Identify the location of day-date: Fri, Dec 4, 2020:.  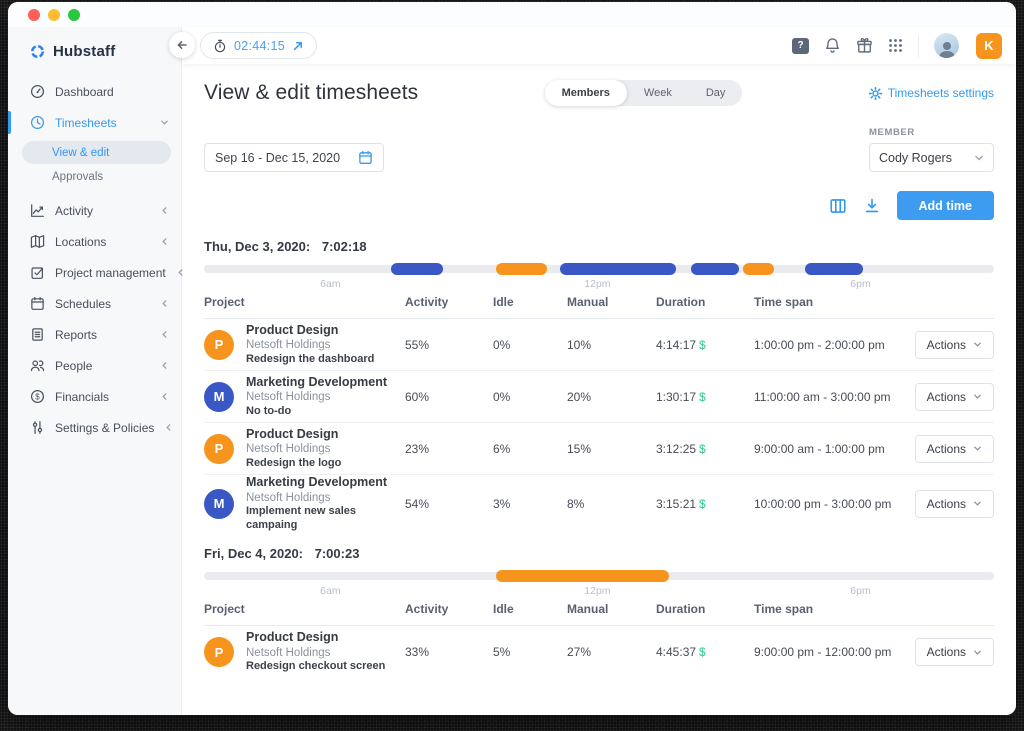
(253, 553).